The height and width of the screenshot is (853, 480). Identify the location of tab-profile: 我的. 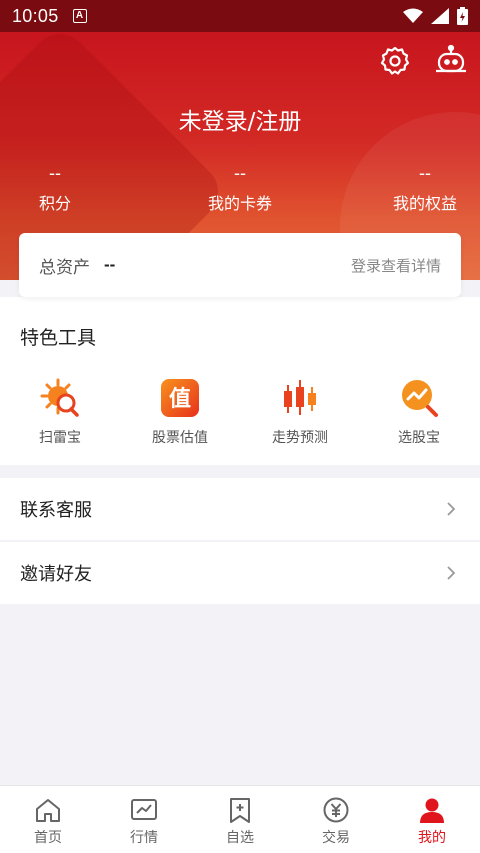
(432, 819).